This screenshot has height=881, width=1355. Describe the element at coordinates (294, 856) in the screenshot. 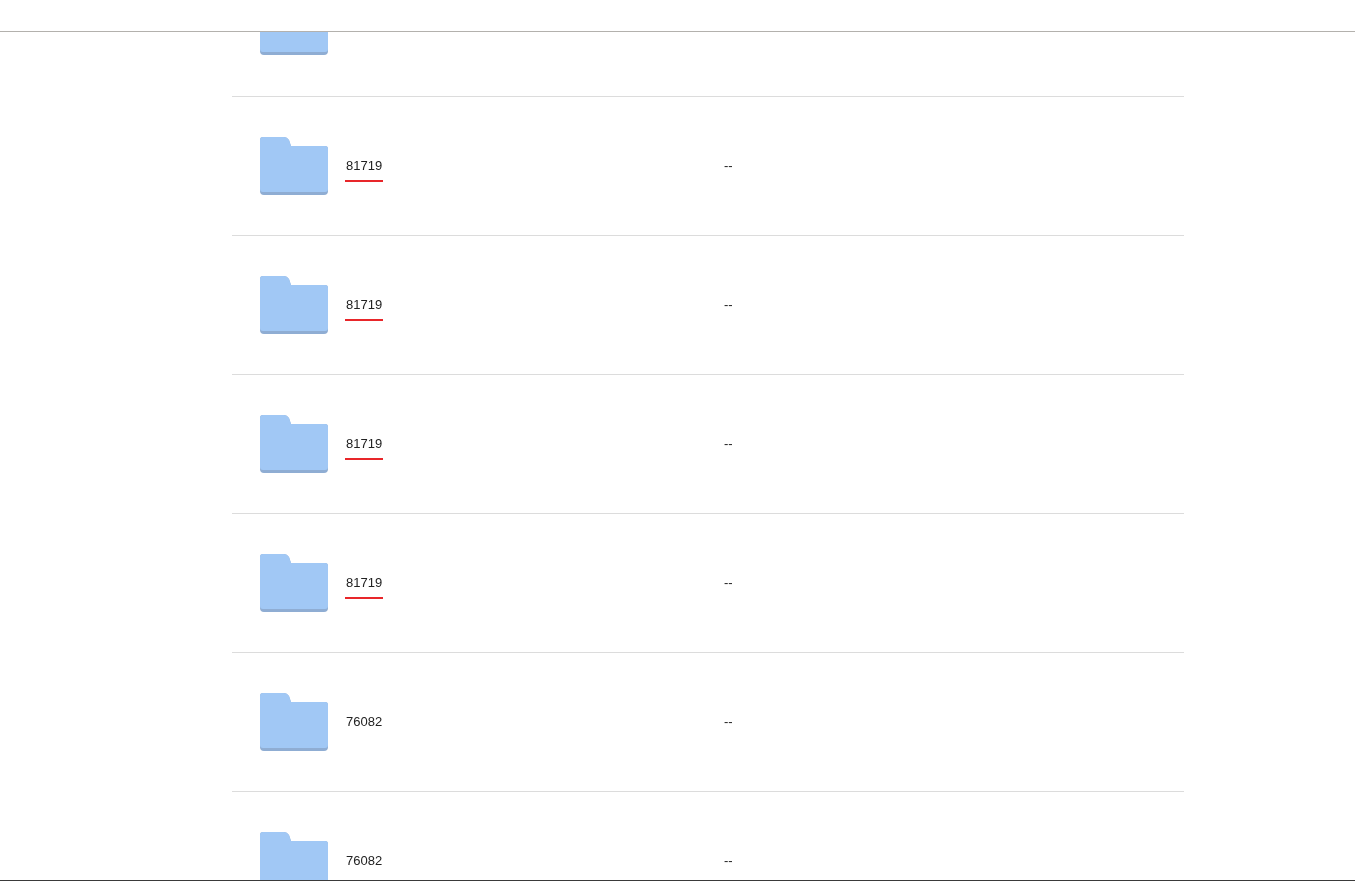

I see `folder-icon` at that location.